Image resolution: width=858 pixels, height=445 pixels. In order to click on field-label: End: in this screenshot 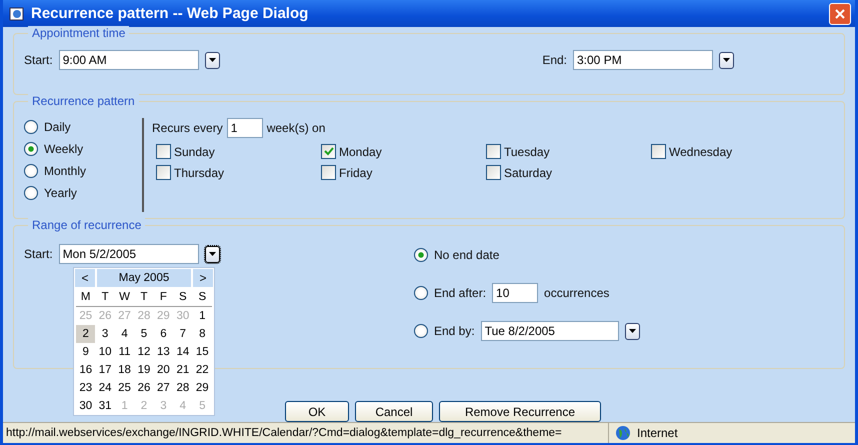, I will do `click(554, 60)`.